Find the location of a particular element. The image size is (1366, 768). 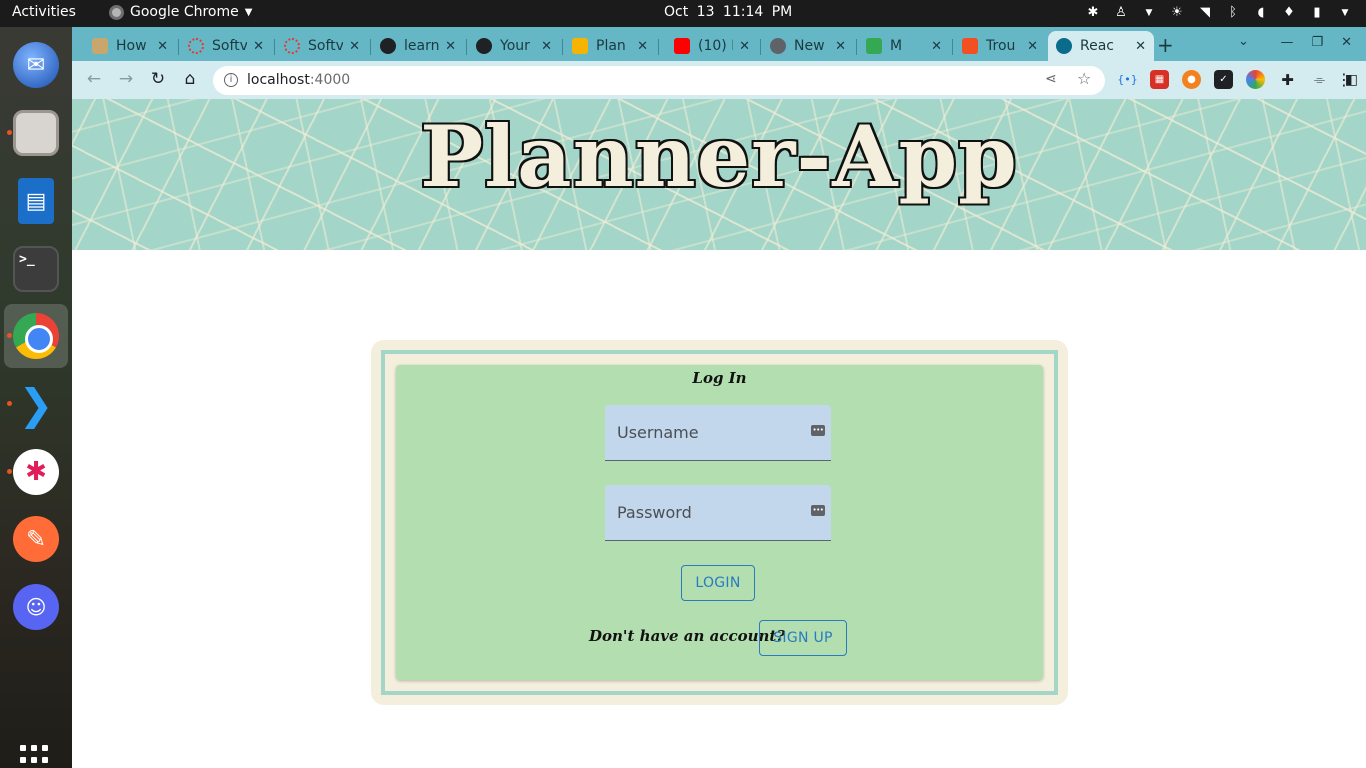

forward-arrow-icon: → is located at coordinates (126, 79).